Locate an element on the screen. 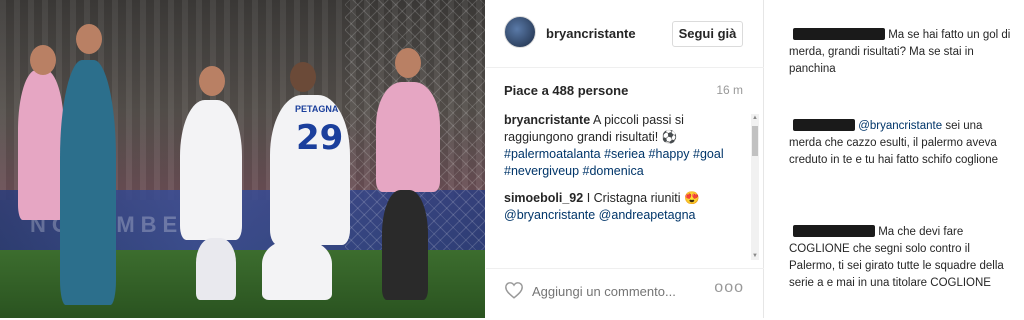 Image resolution: width=1024 pixels, height=320 pixels. comment-mentions: @bryancristante @andreapetagna is located at coordinates (599, 215).